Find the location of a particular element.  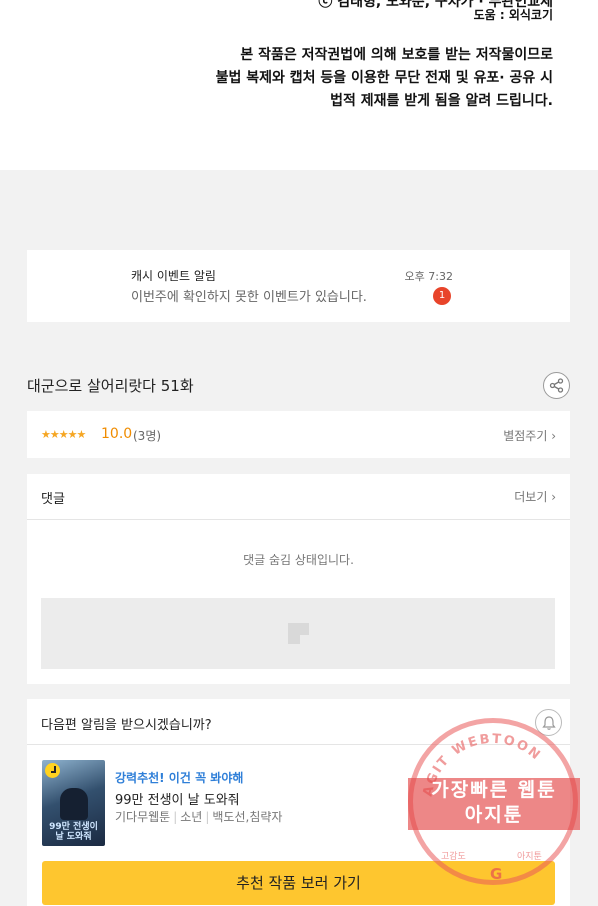

meta-category: 기다무웹툰 is located at coordinates (143, 817).